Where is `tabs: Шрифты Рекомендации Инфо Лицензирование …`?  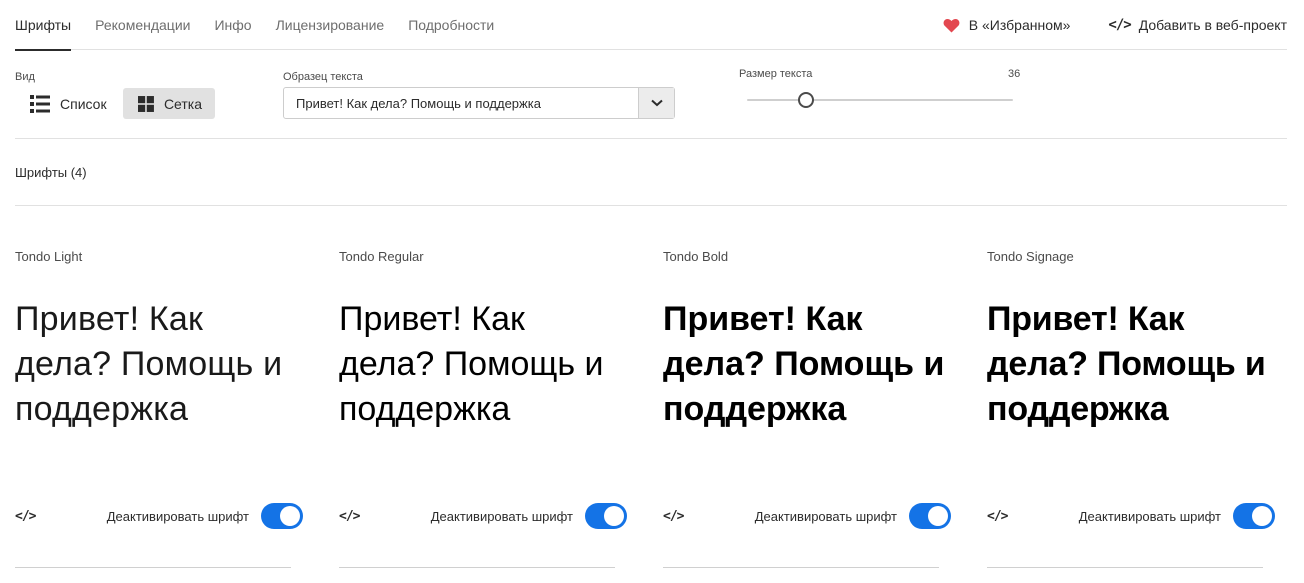 tabs: Шрифты Рекомендации Инфо Лицензирование … is located at coordinates (266, 25).